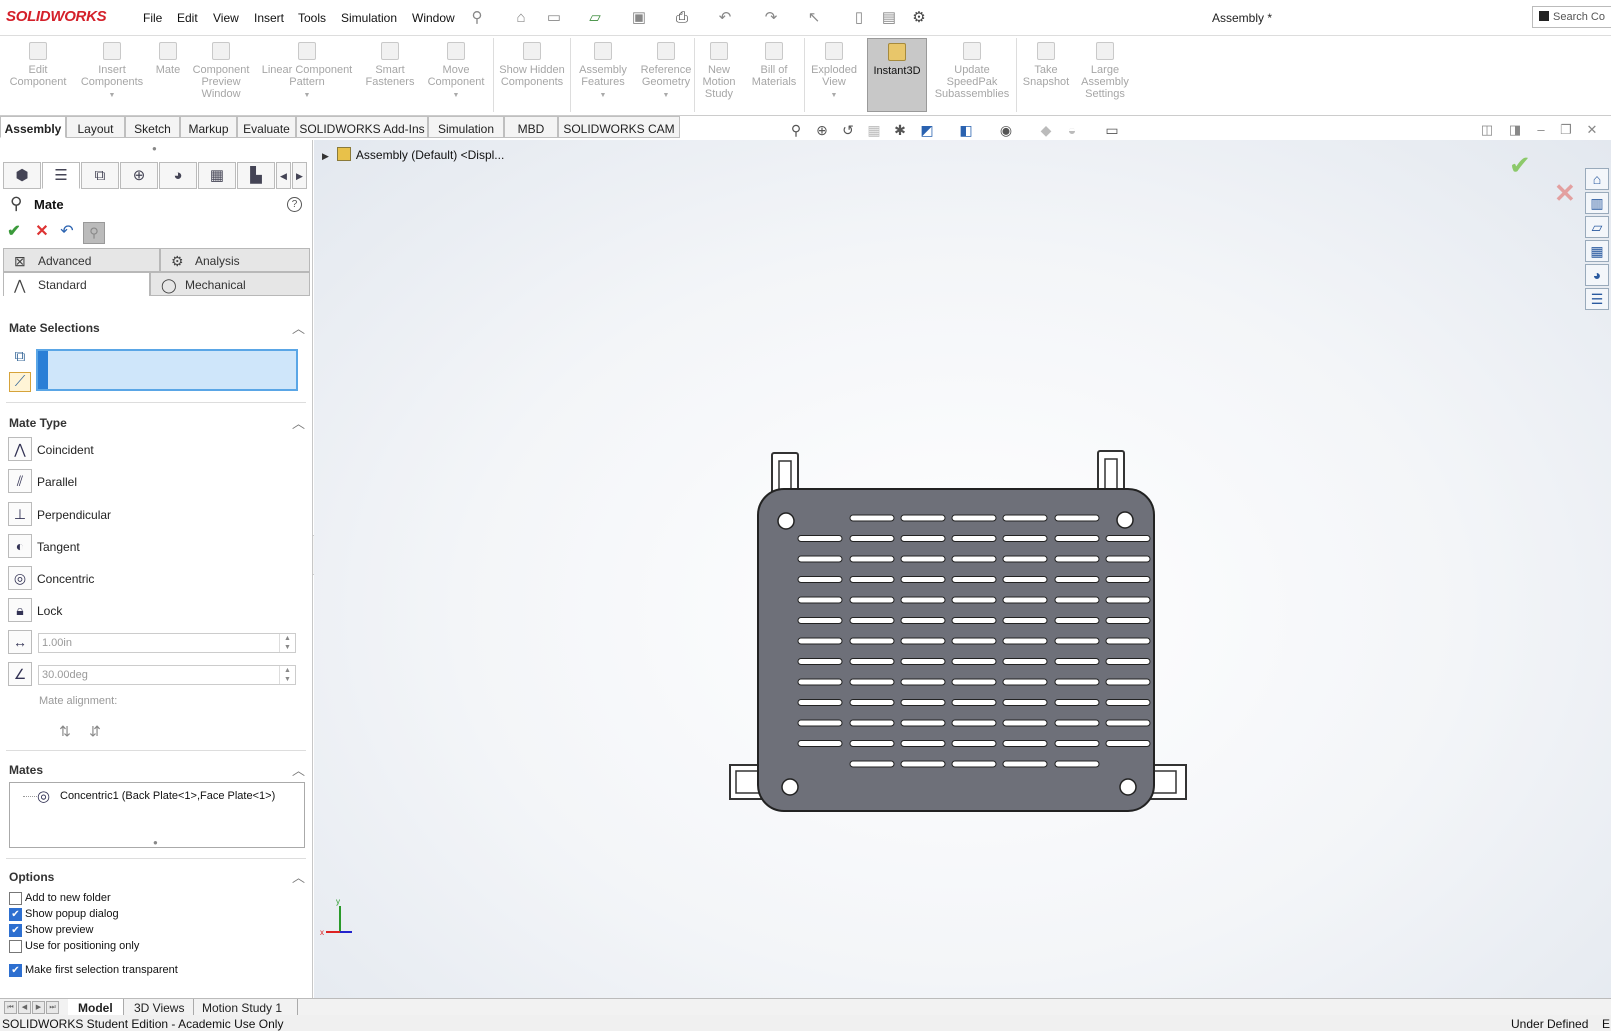 This screenshot has width=1611, height=1031. Describe the element at coordinates (307, 75) in the screenshot. I see `linear-component-pattern-button: Linear Component Pattern ▼` at that location.